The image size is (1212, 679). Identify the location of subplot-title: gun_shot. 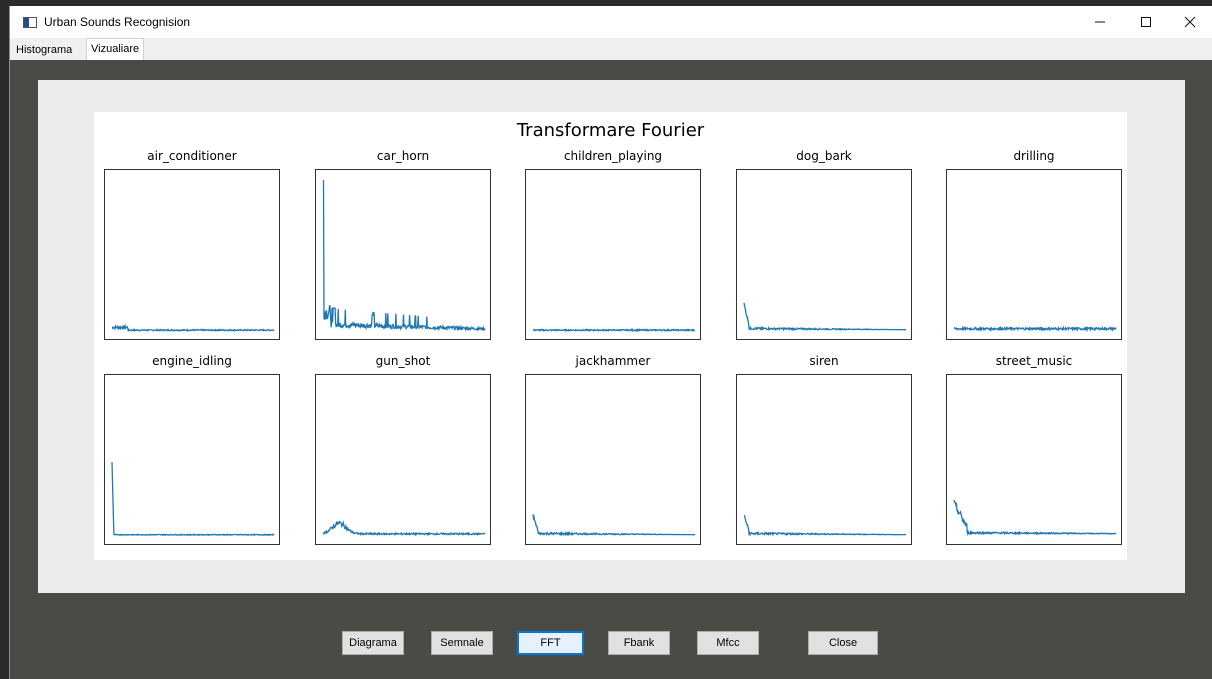
(403, 361).